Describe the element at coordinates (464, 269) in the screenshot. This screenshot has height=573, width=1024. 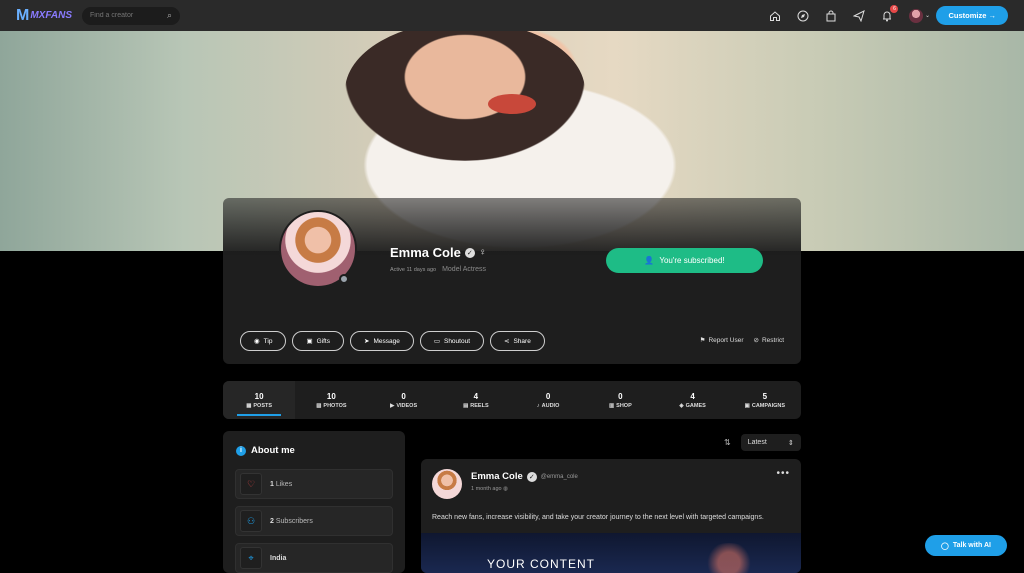
I see `profile-role: Model Actress` at that location.